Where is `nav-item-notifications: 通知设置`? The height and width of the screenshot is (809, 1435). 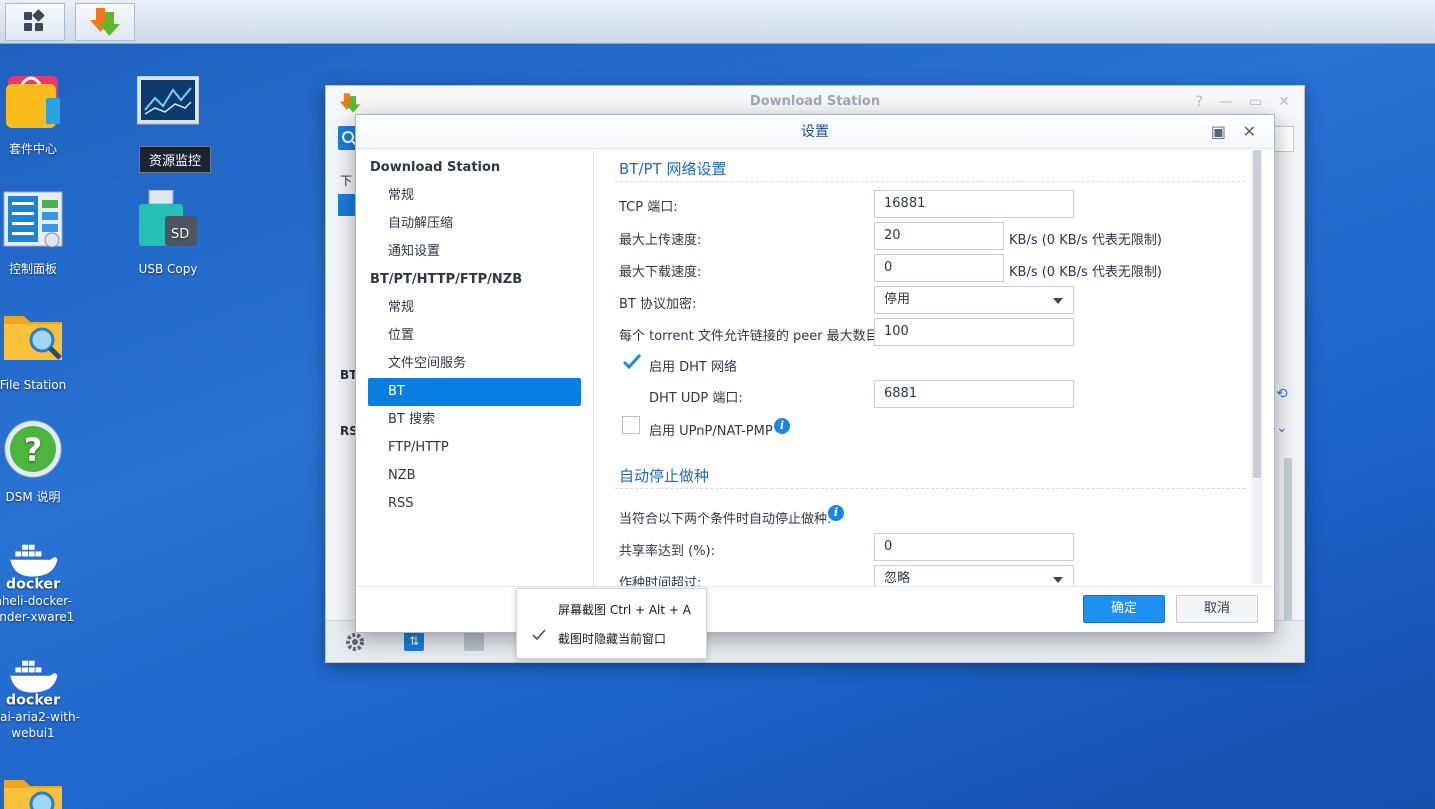
nav-item-notifications: 通知设置 is located at coordinates (474, 252).